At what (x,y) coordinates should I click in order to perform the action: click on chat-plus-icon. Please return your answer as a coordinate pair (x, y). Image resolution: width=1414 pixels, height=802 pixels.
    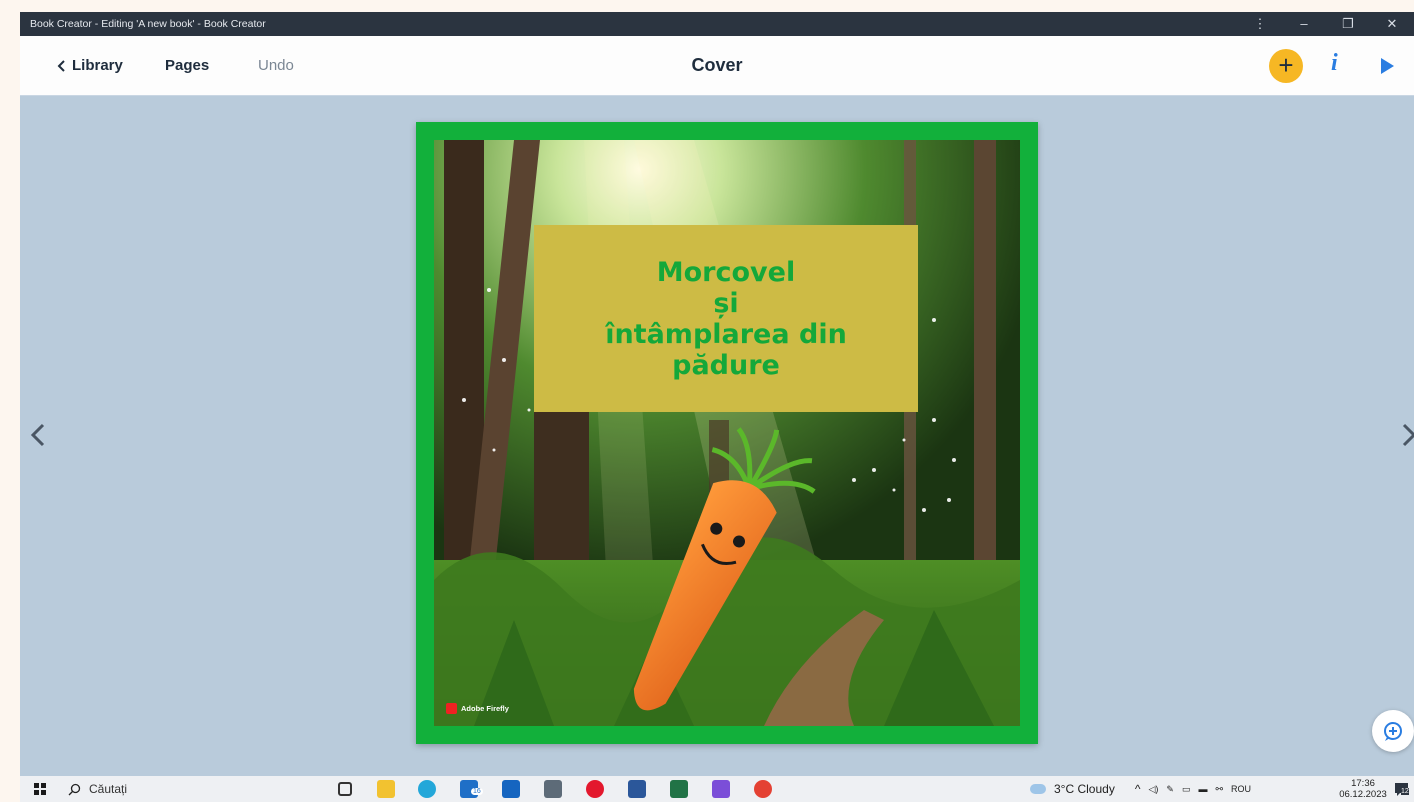
    Looking at the image, I should click on (1393, 731).